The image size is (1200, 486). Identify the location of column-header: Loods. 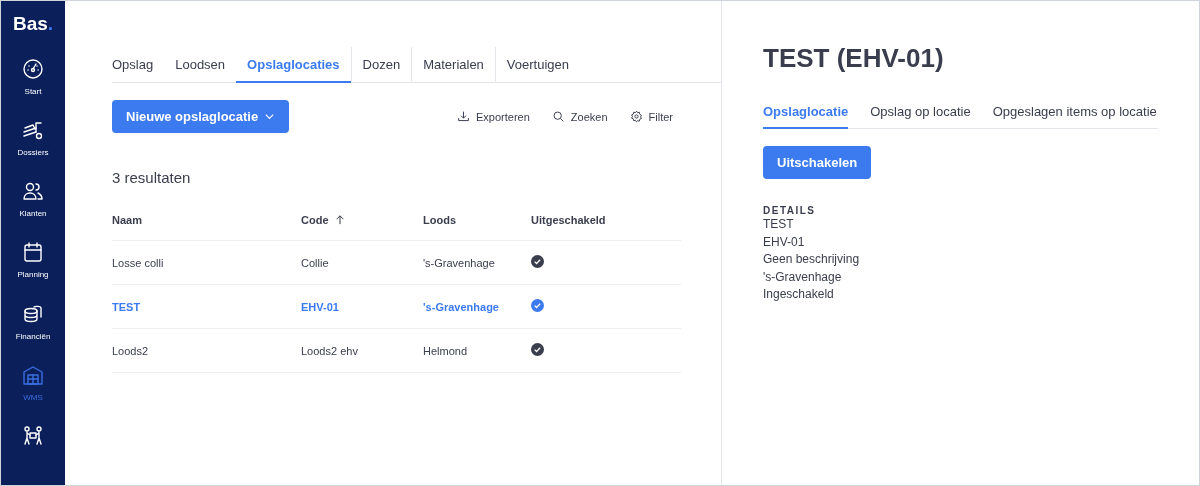
(477, 220).